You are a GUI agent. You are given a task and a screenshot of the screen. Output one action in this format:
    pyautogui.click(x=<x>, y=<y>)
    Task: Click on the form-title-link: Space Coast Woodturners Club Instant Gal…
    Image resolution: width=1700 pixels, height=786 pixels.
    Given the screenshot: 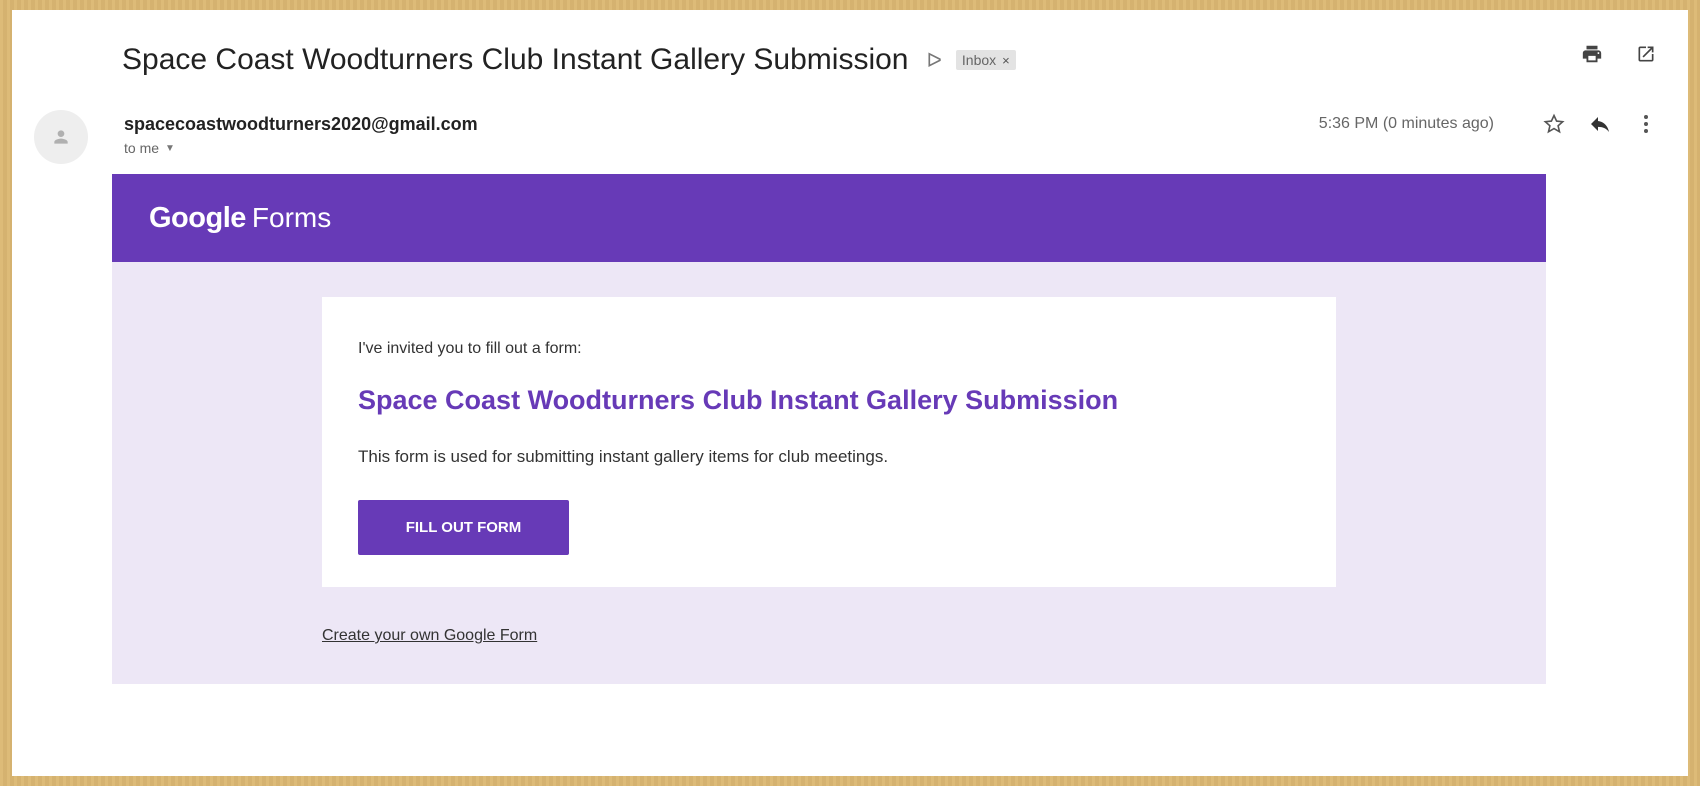 What is the action you would take?
    pyautogui.click(x=738, y=400)
    